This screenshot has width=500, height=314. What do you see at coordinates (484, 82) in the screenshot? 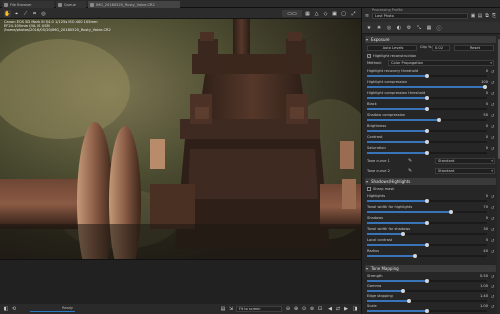
I see `slider-value: 100` at bounding box center [484, 82].